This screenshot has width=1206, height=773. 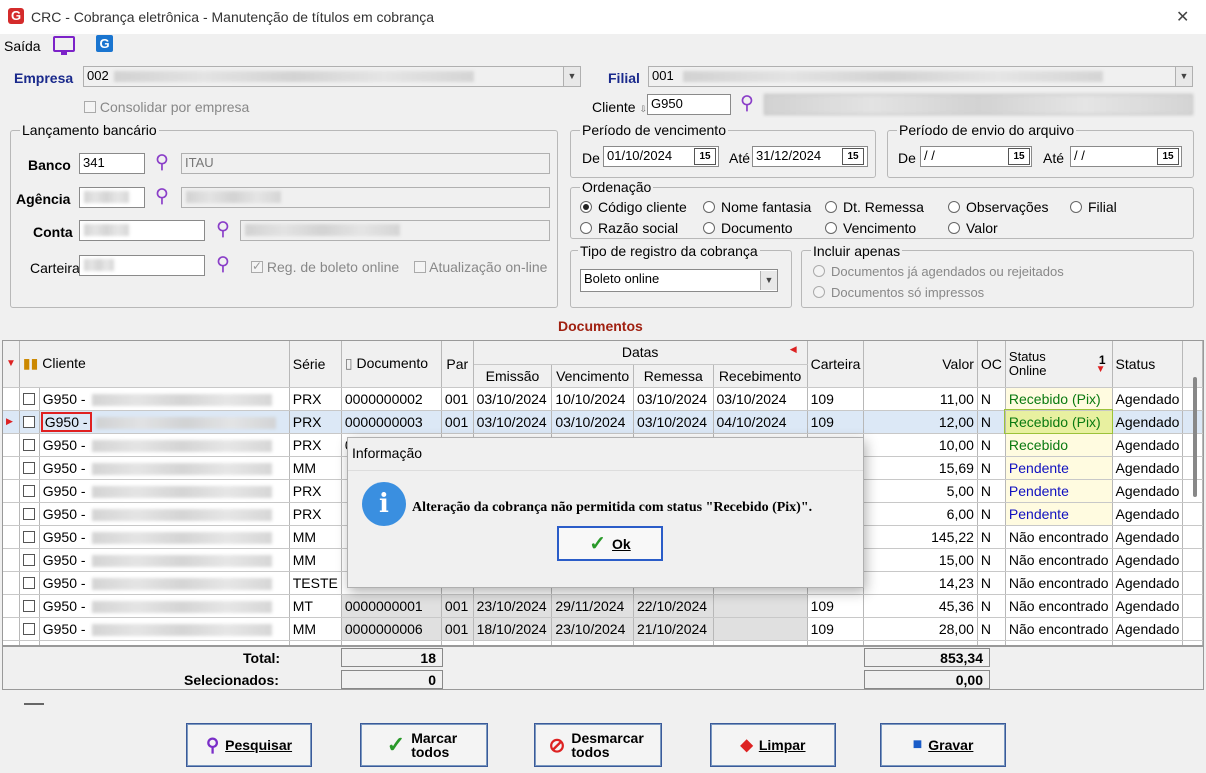 What do you see at coordinates (22, 46) in the screenshot?
I see `menu-saida: Saída` at bounding box center [22, 46].